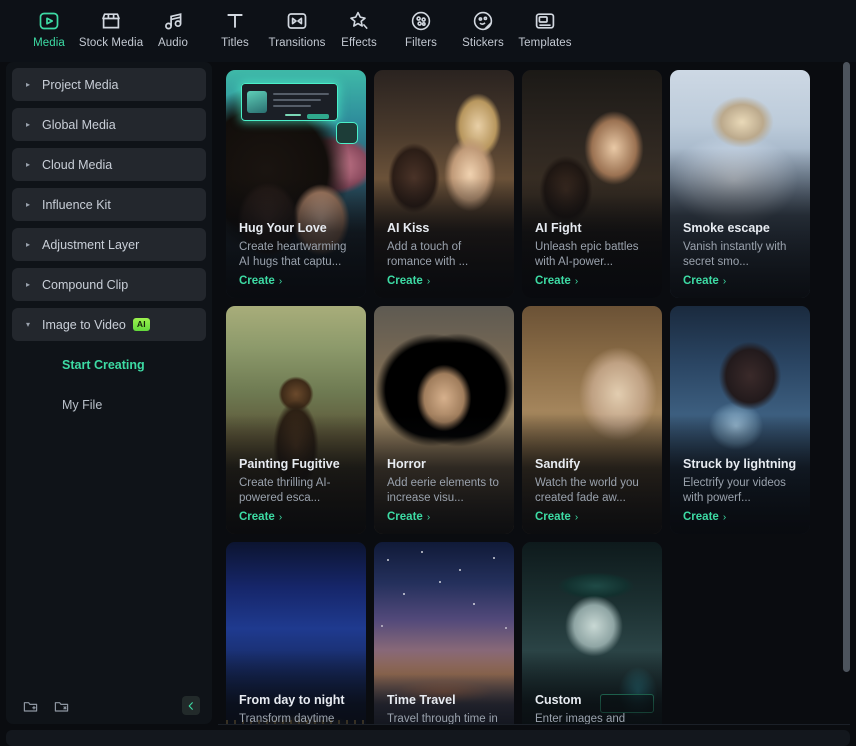 This screenshot has width=856, height=746. I want to click on templates-icon, so click(545, 21).